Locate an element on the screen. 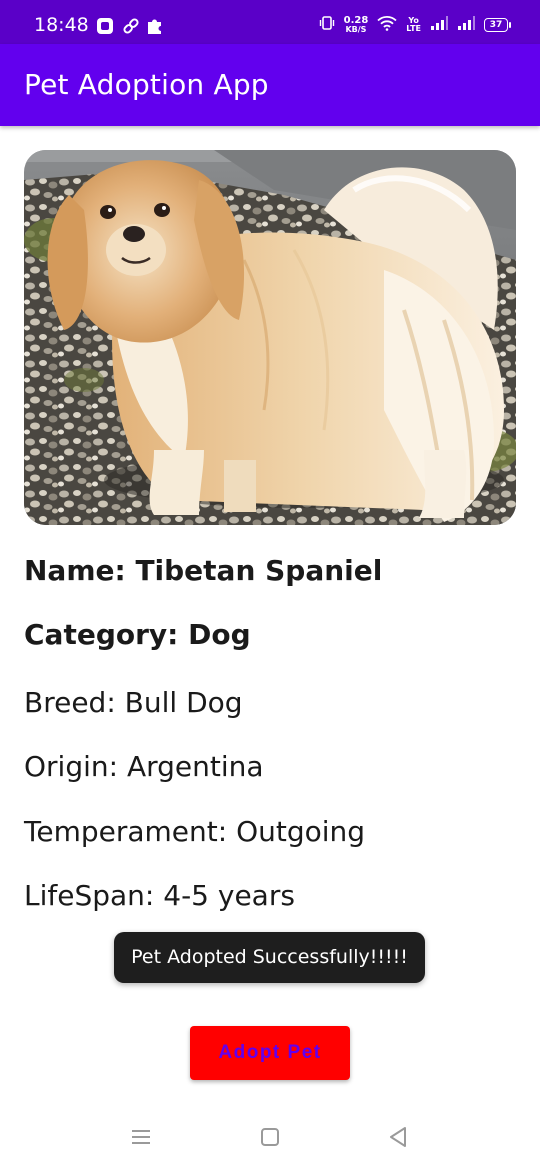 The image size is (540, 1170). home-square-icon is located at coordinates (270, 1137).